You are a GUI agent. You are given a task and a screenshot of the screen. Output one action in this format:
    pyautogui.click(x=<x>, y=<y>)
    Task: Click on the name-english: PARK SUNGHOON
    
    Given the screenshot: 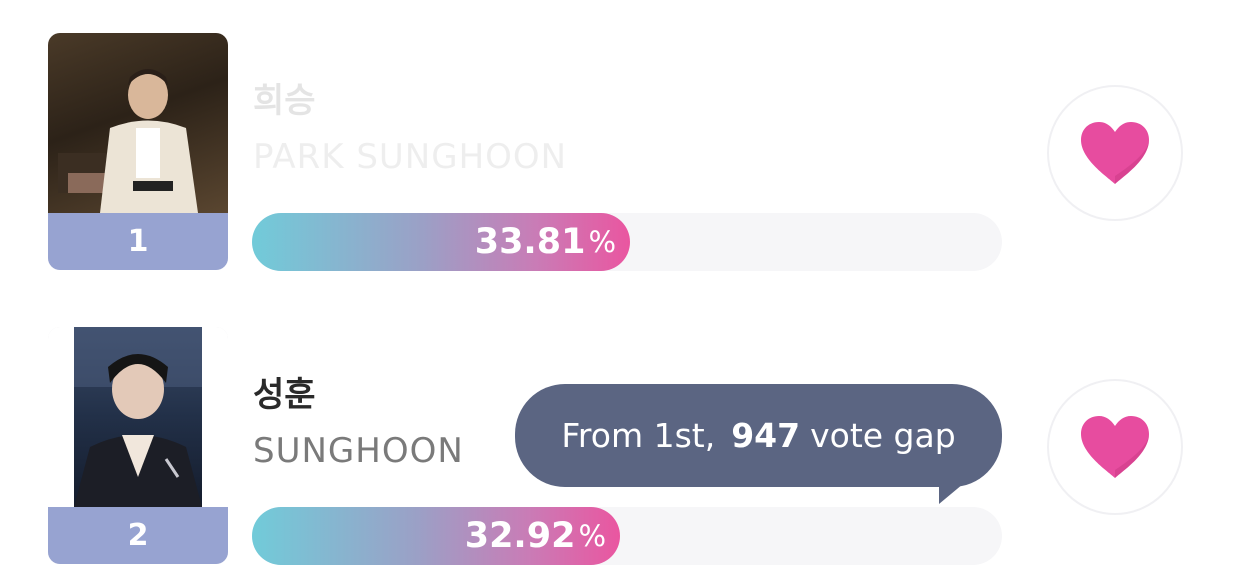 What is the action you would take?
    pyautogui.click(x=410, y=157)
    